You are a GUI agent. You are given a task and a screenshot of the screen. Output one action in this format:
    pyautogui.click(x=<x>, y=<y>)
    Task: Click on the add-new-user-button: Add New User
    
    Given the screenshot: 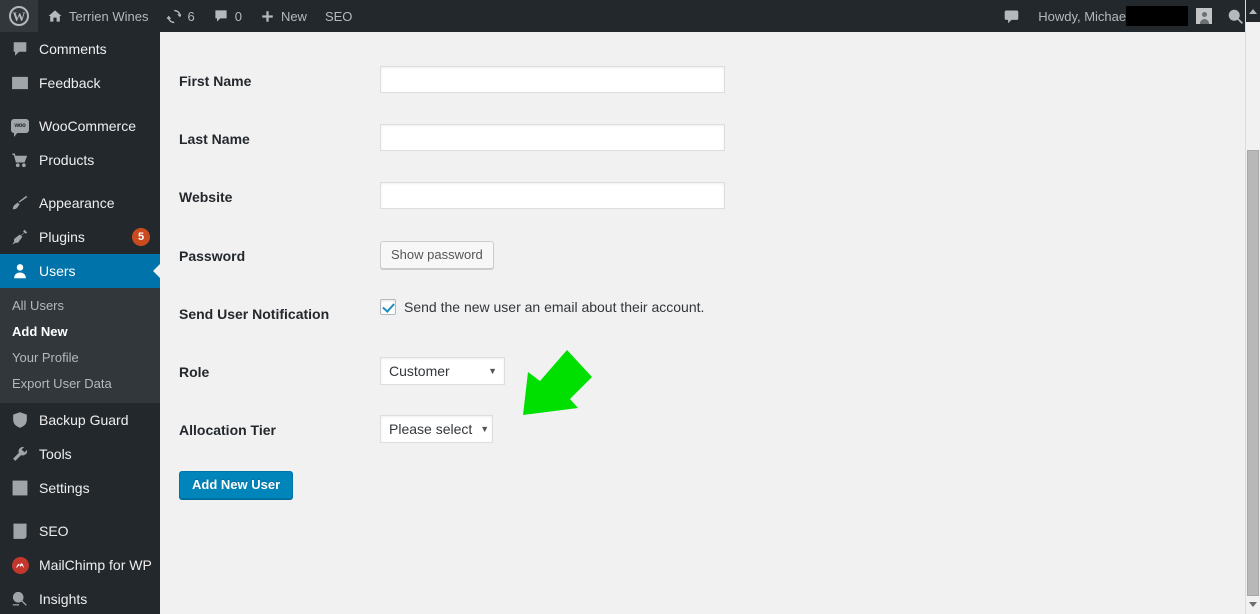 What is the action you would take?
    pyautogui.click(x=236, y=485)
    